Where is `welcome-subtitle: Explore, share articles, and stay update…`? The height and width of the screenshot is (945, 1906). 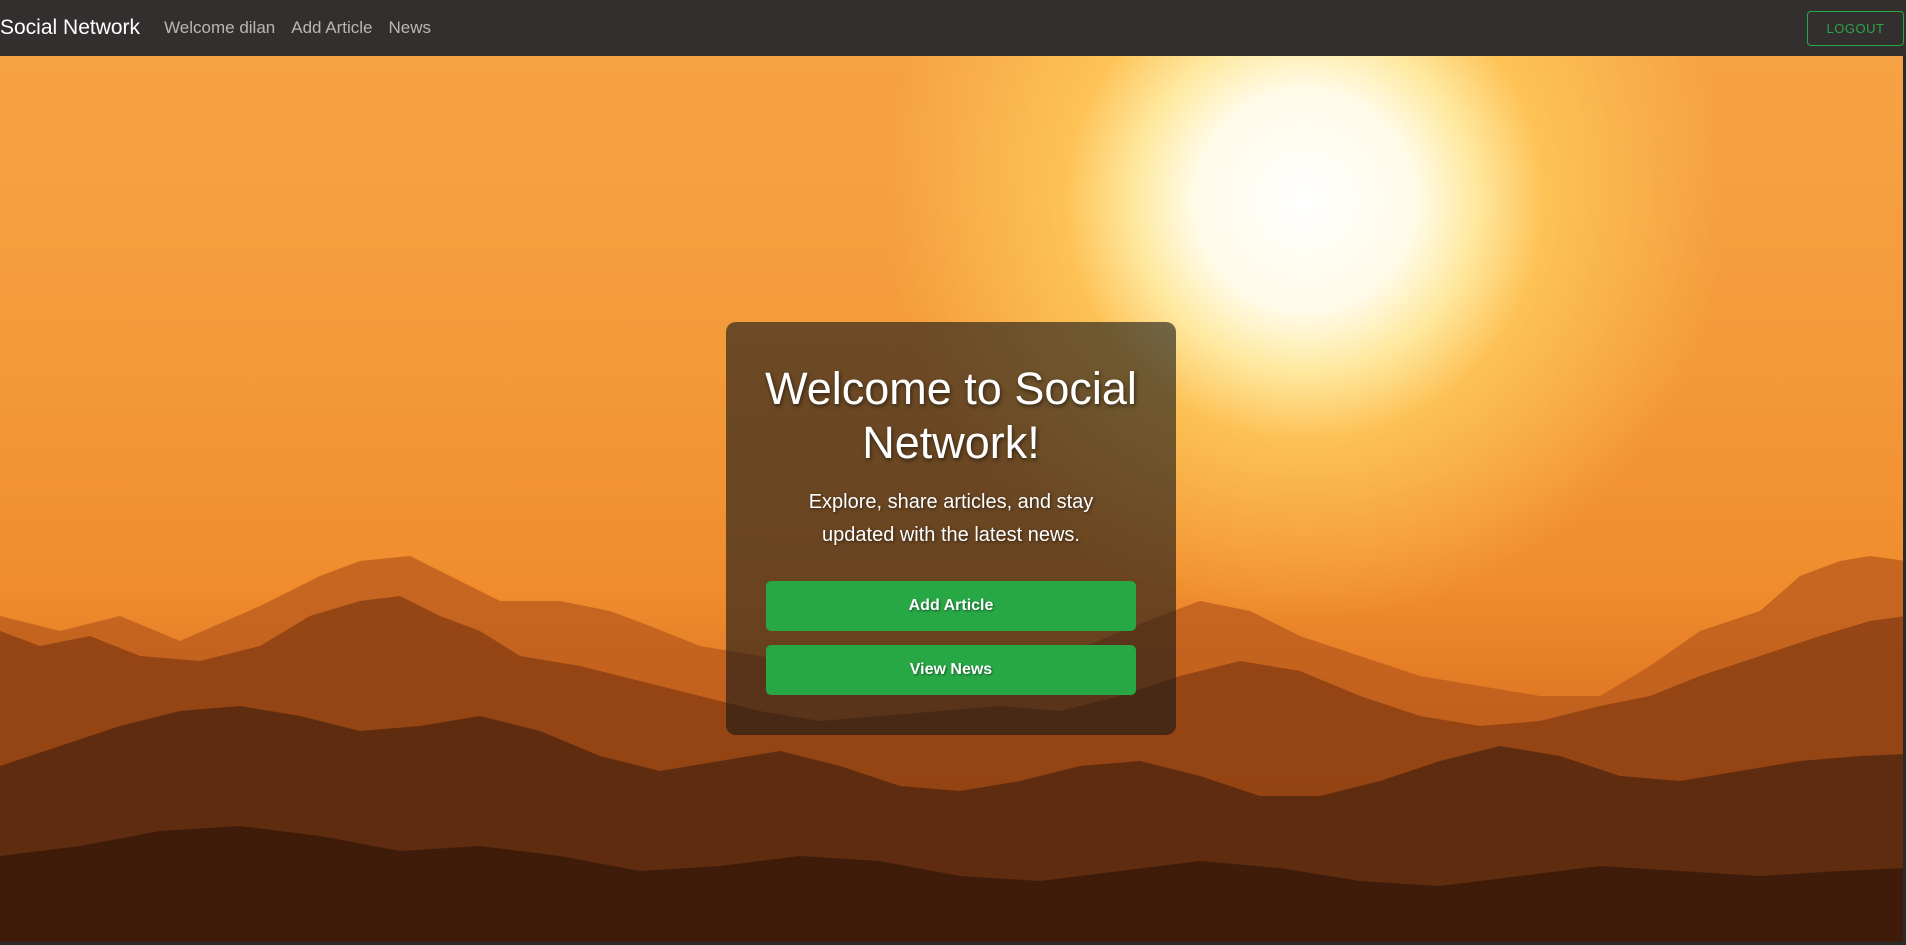 welcome-subtitle: Explore, share articles, and stay update… is located at coordinates (951, 518).